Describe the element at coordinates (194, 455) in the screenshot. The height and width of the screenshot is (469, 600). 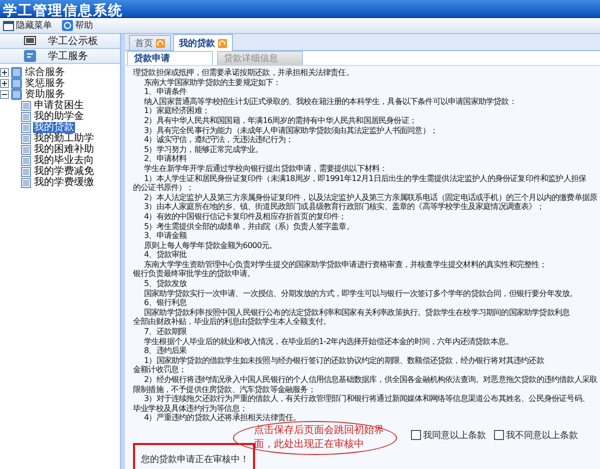
I see `status-message: 您的贷款申请正在审核中！` at that location.